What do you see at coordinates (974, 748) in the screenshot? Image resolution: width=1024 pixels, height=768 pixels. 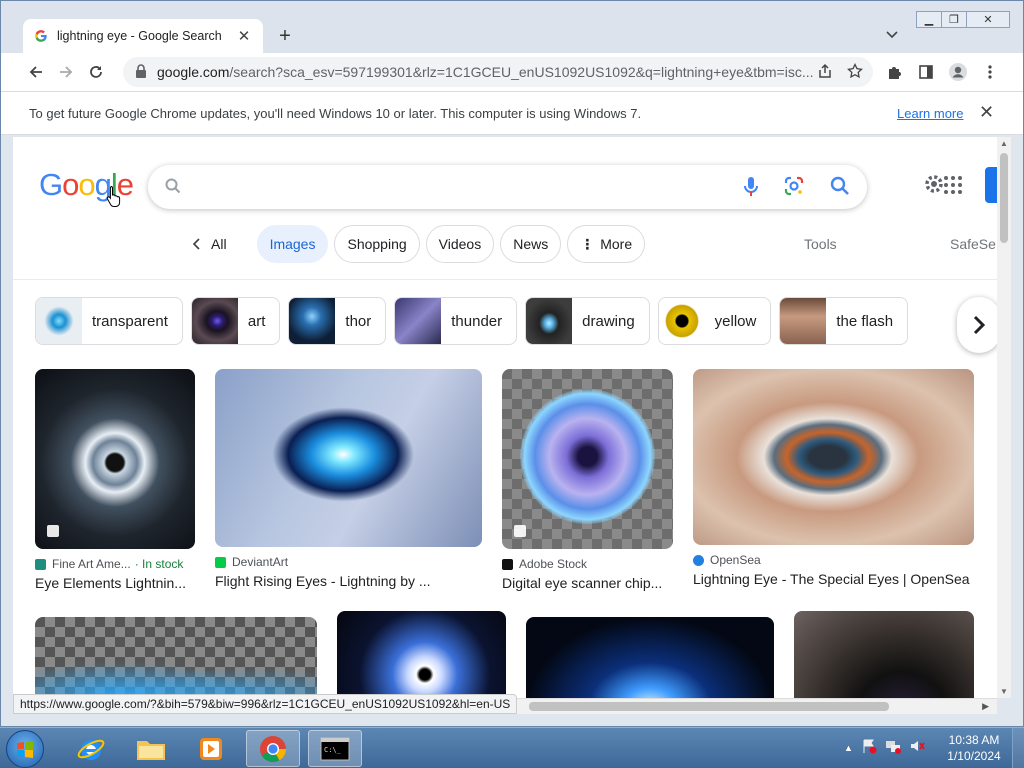 I see `taskbar-clock: 10:38 AM 1/10/2024` at bounding box center [974, 748].